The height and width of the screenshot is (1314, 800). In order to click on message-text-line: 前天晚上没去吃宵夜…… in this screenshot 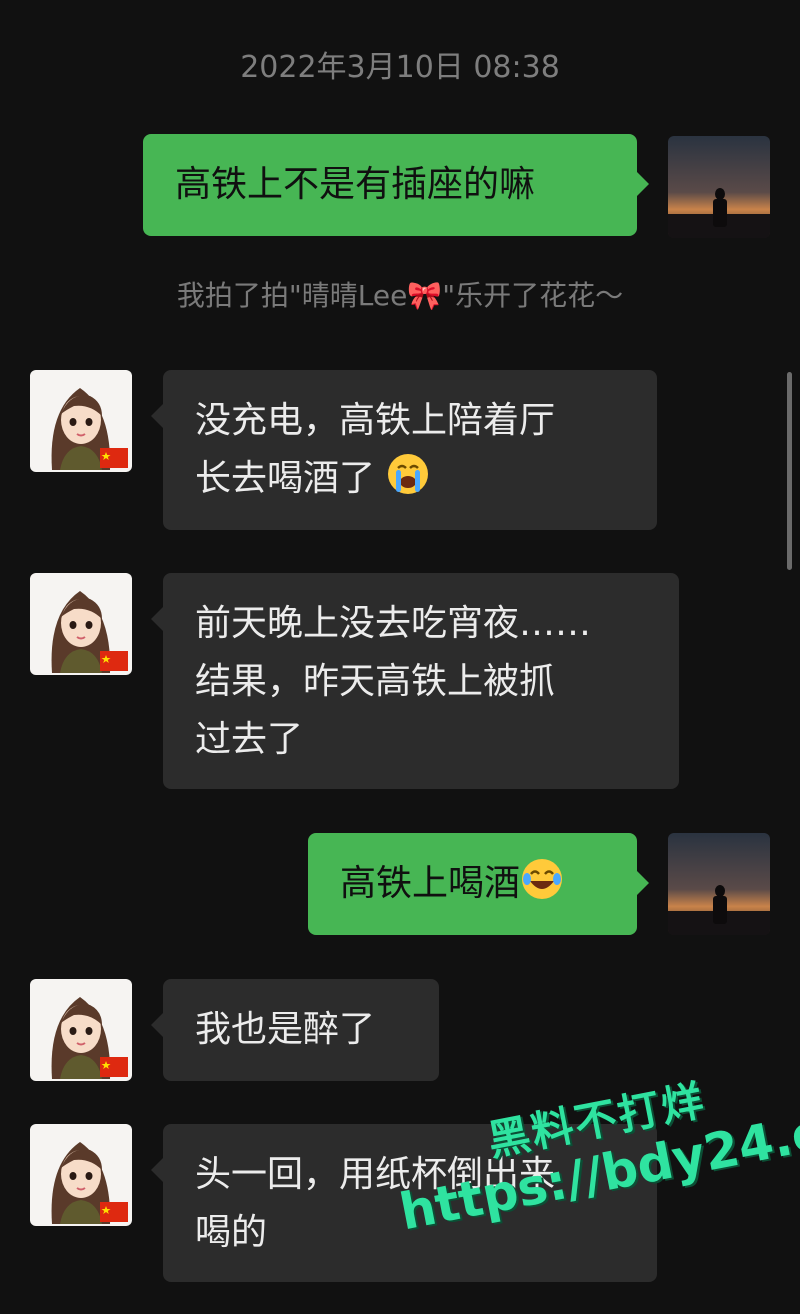, I will do `click(393, 623)`.